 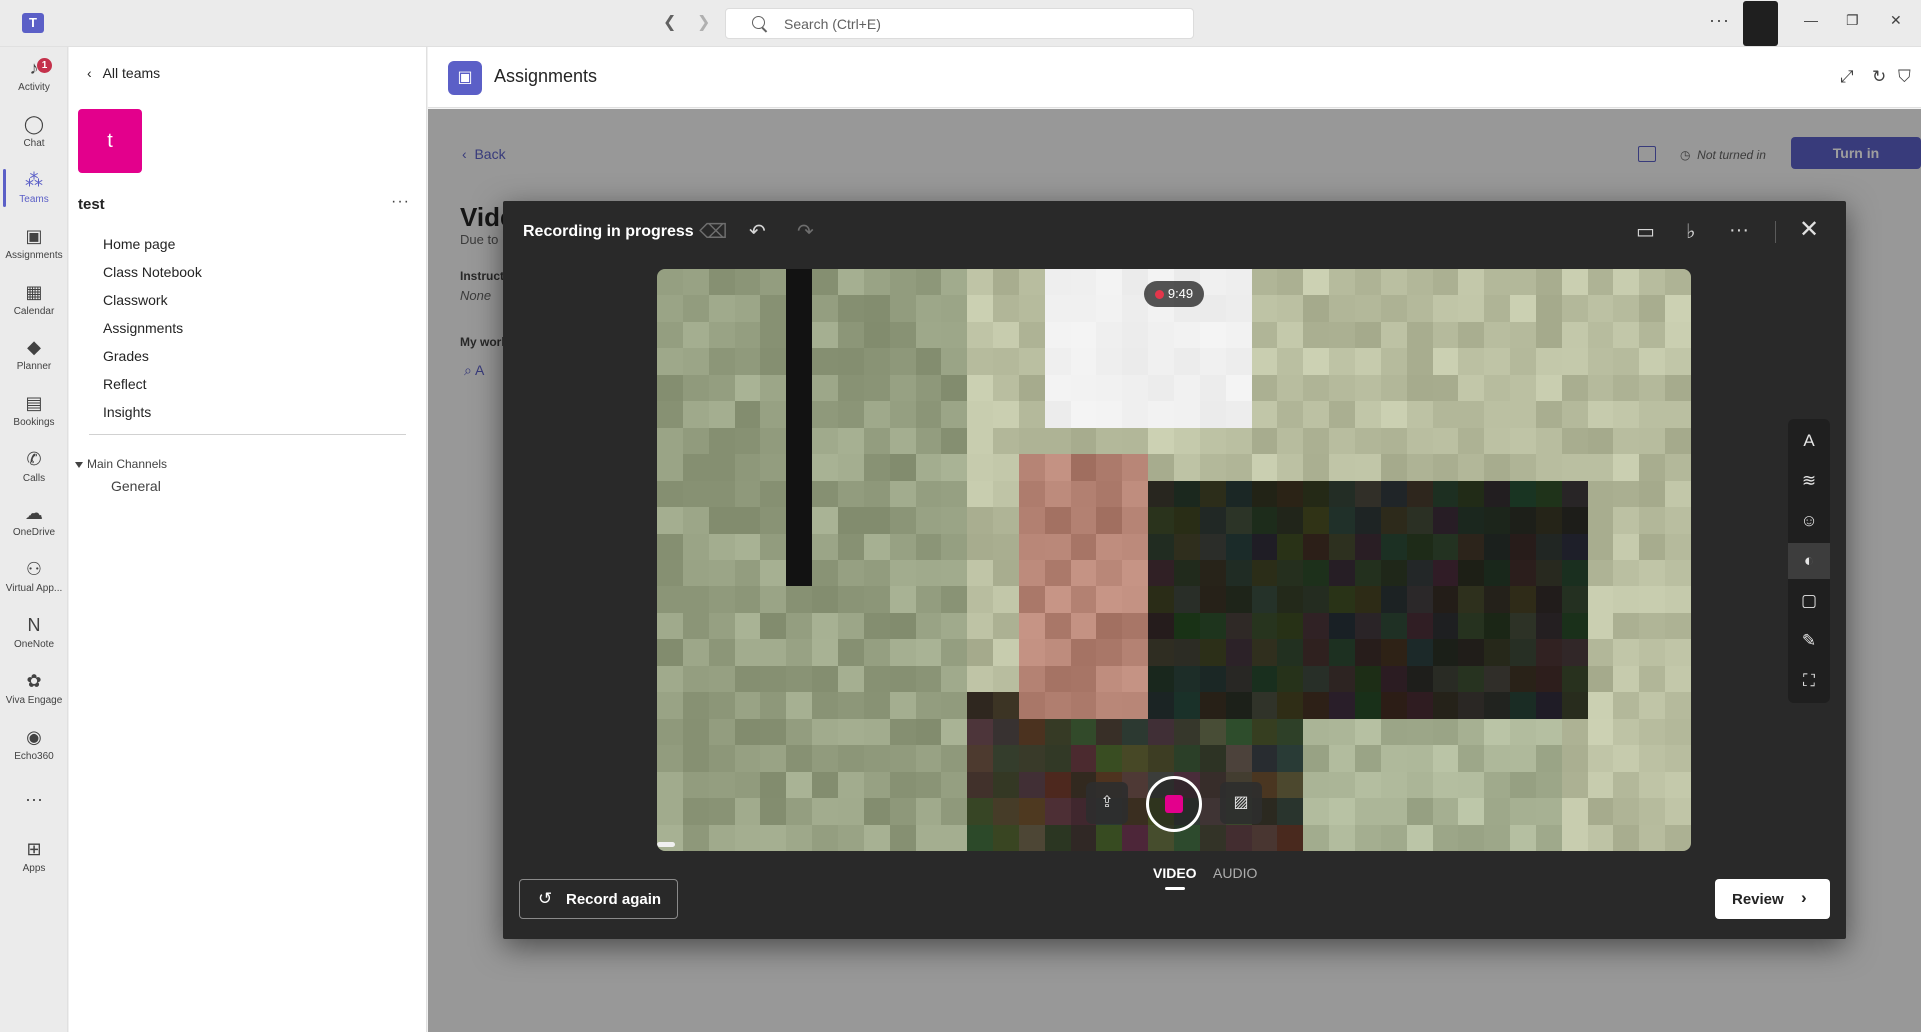 I want to click on shield-icon: ⛉, so click(x=1904, y=77).